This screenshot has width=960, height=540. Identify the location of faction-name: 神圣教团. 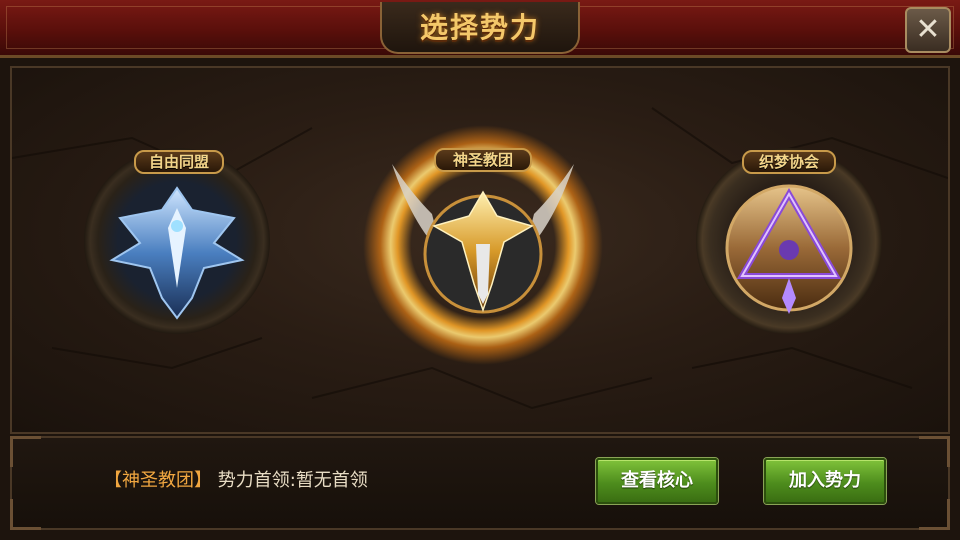
(482, 160).